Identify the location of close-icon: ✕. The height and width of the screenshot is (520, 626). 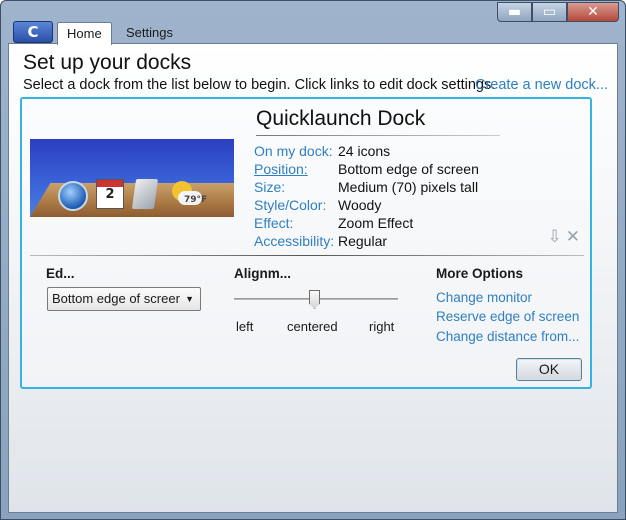
(593, 12).